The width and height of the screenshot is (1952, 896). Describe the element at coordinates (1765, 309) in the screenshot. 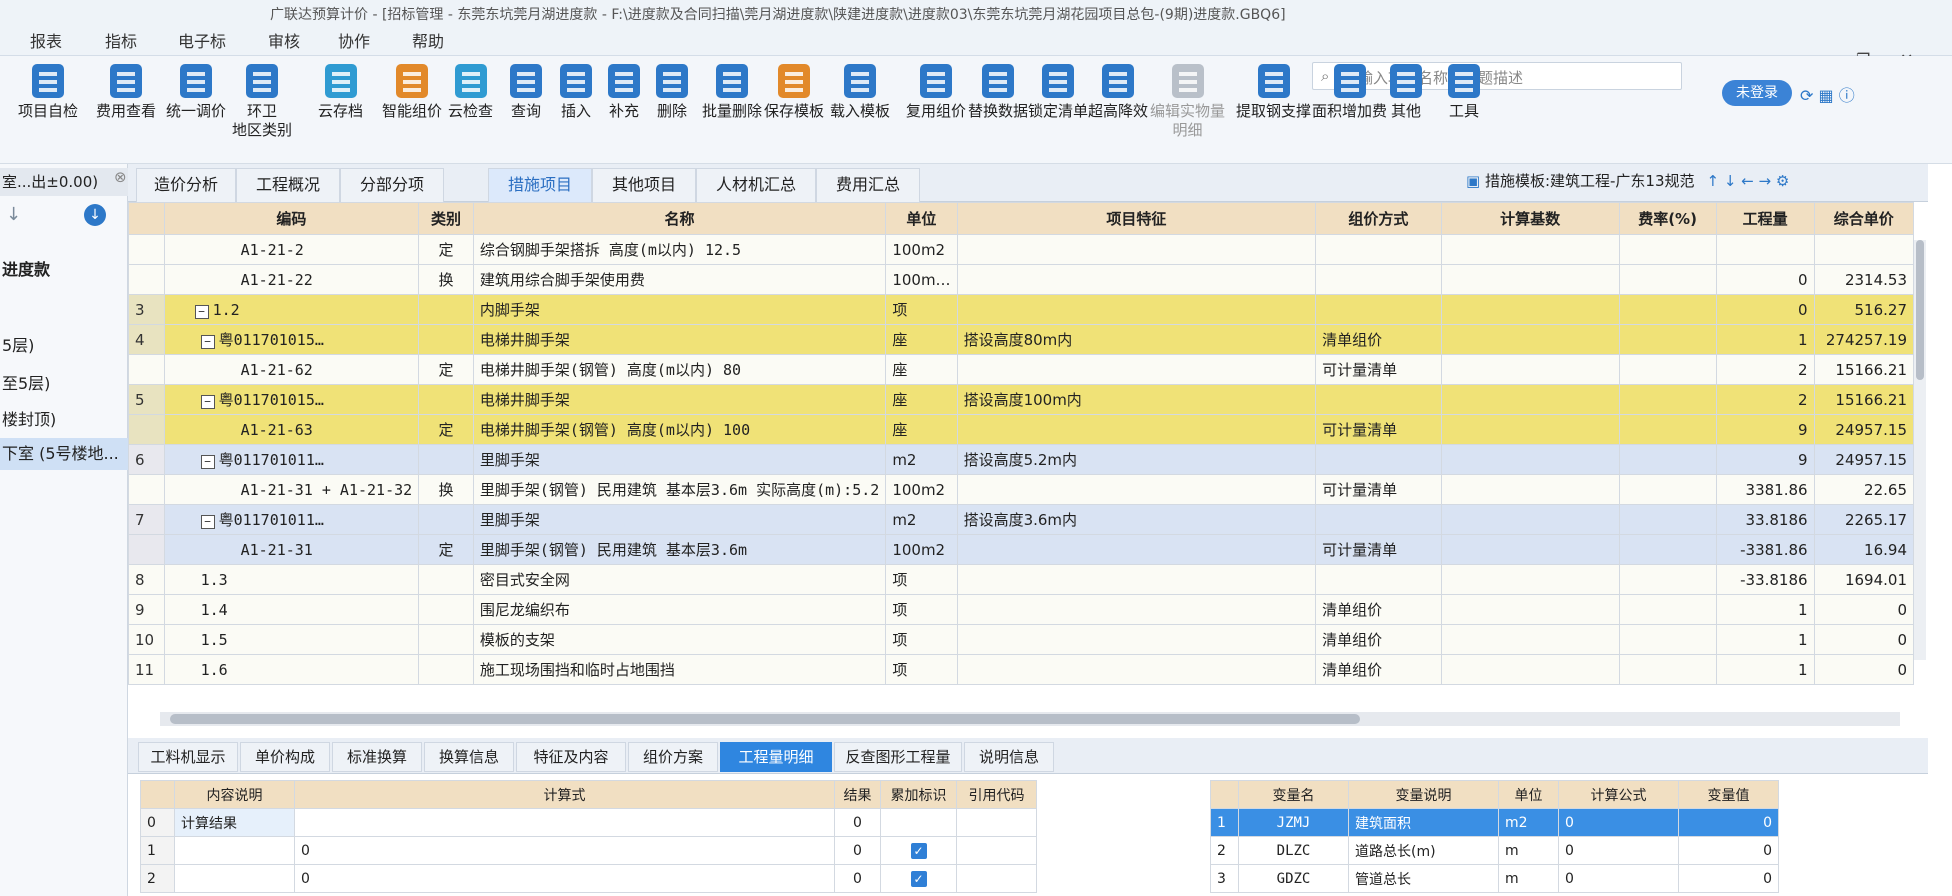

I see `cell-qty: 0` at that location.